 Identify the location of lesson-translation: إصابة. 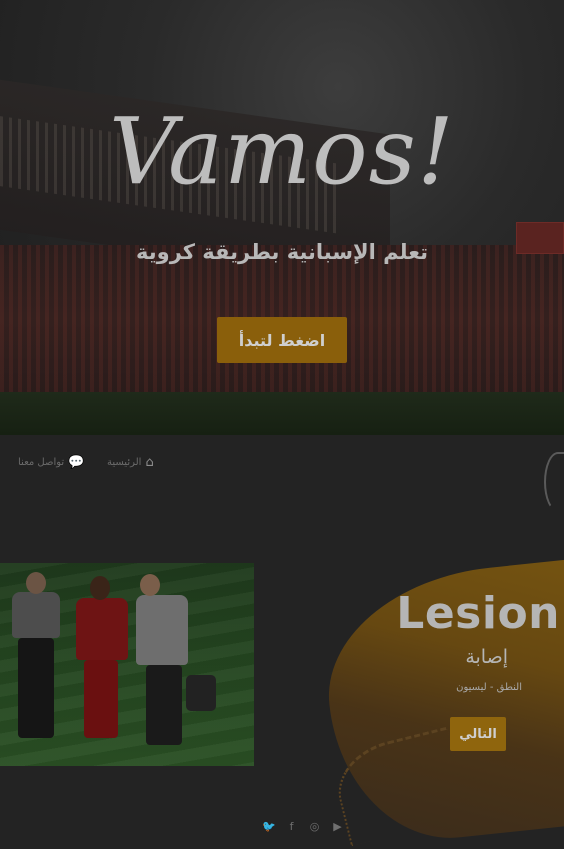
(486, 657).